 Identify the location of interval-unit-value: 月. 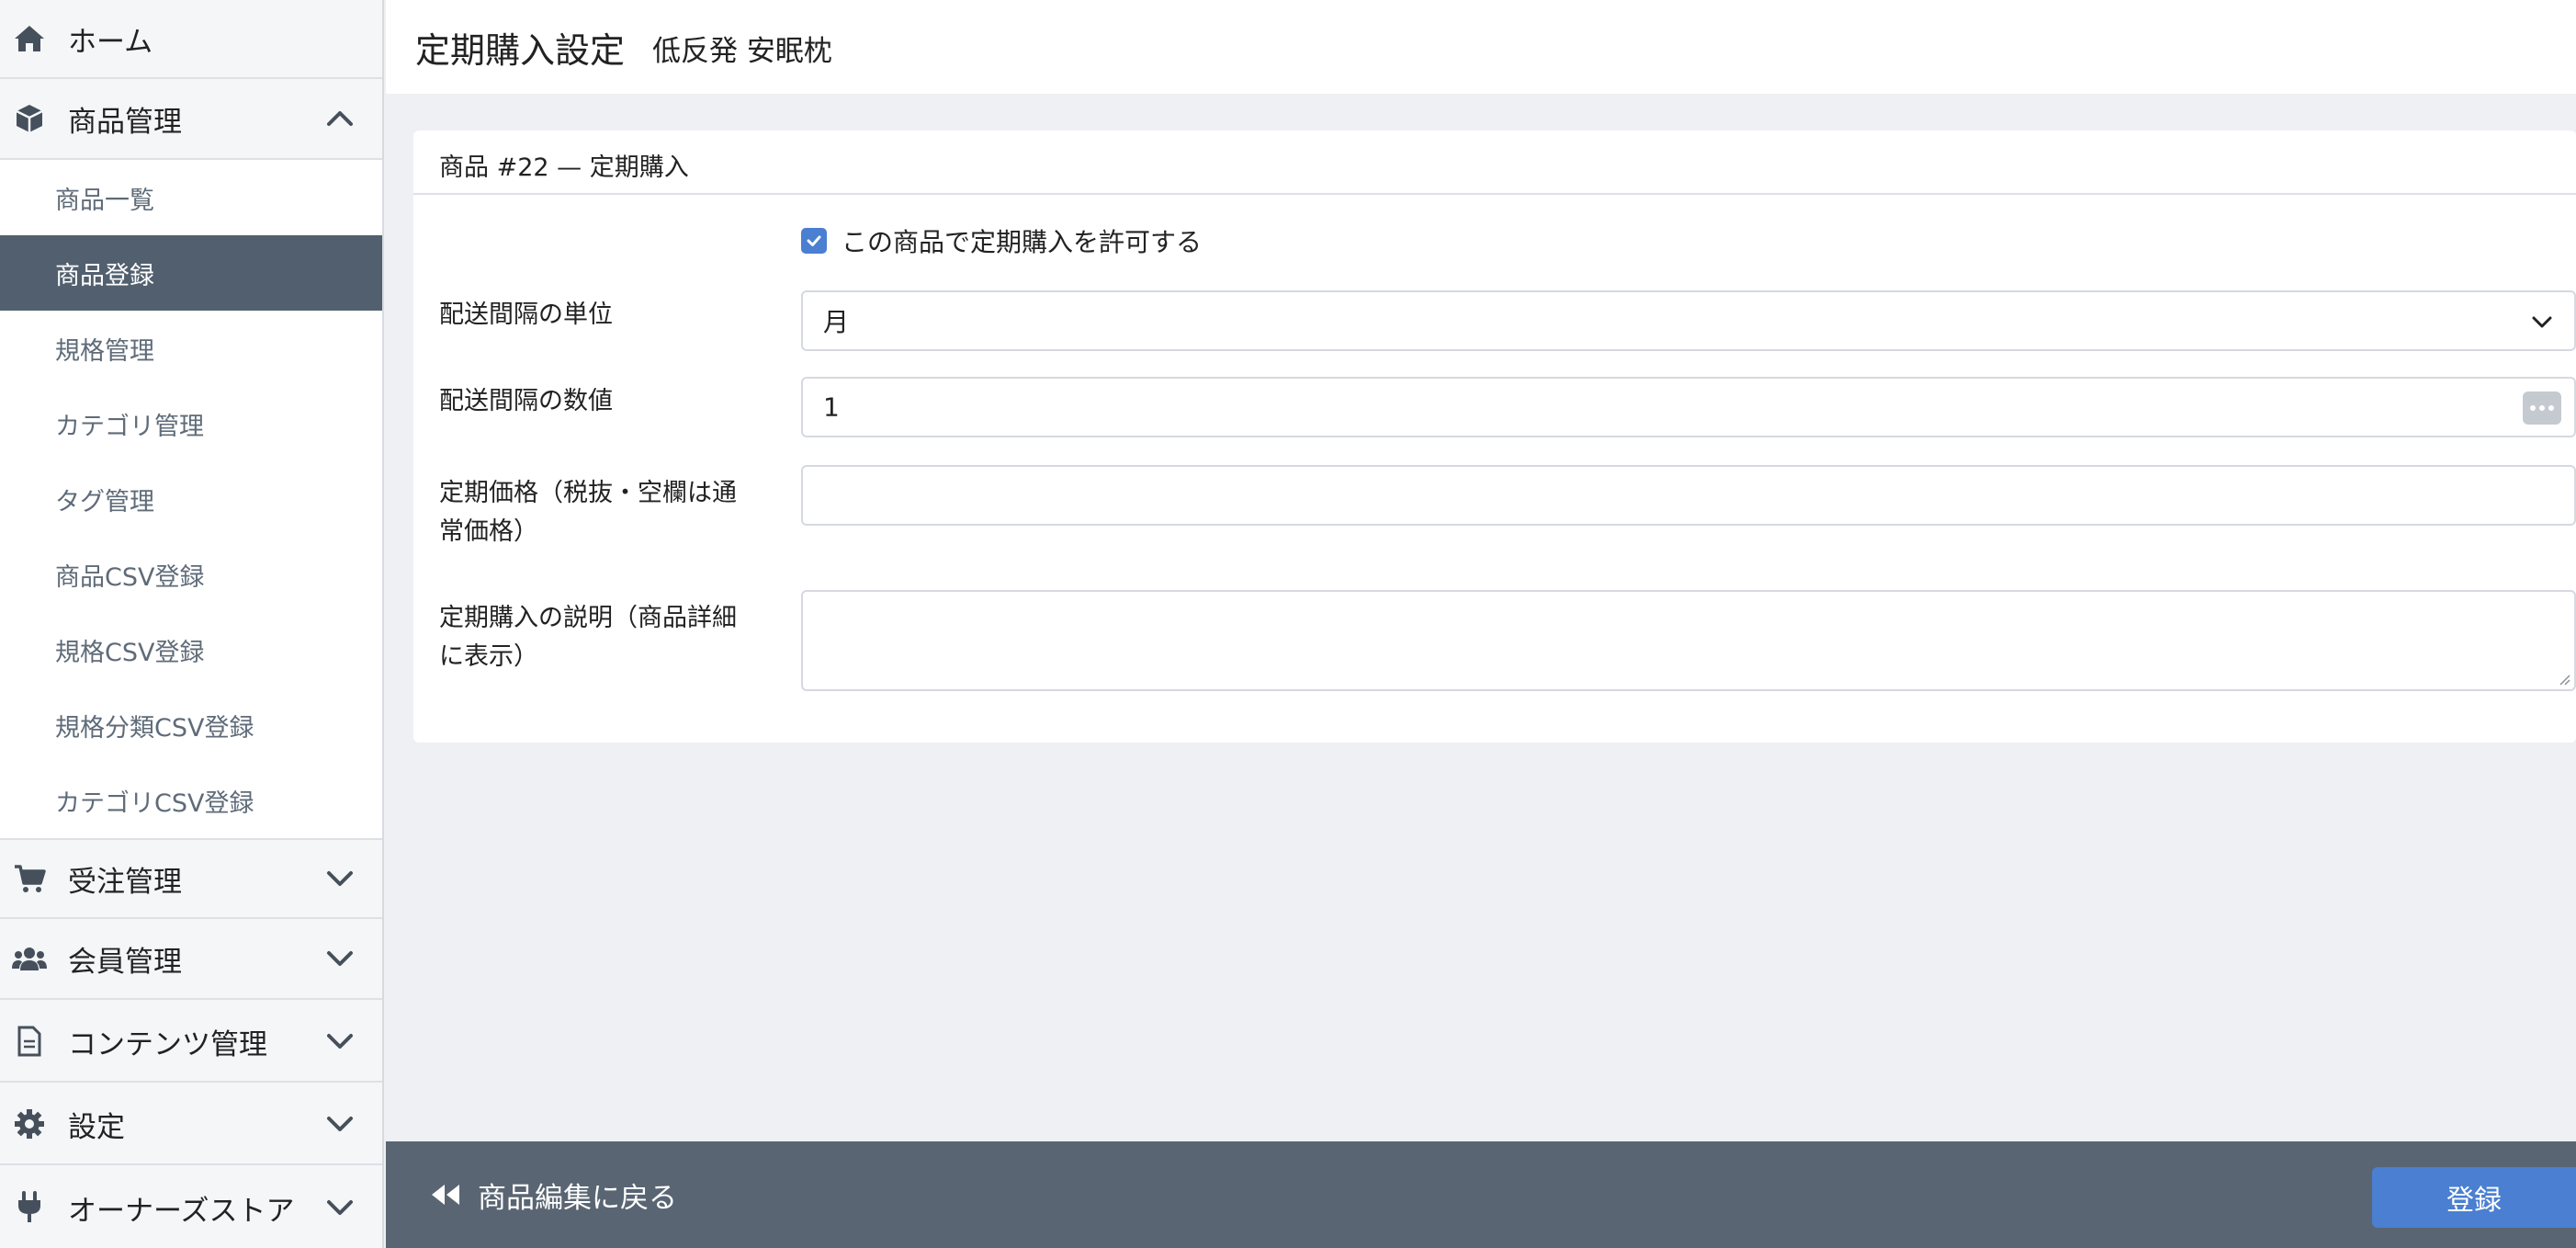
(836, 322).